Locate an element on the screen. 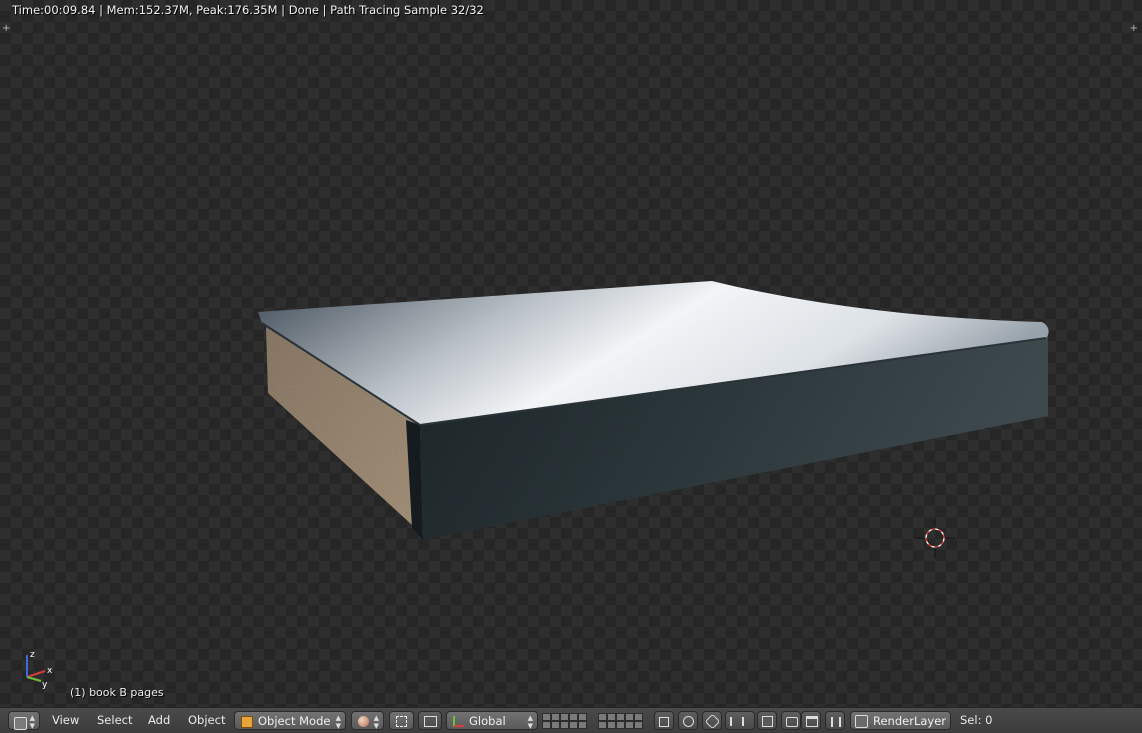  orientation-label: Global is located at coordinates (487, 721).